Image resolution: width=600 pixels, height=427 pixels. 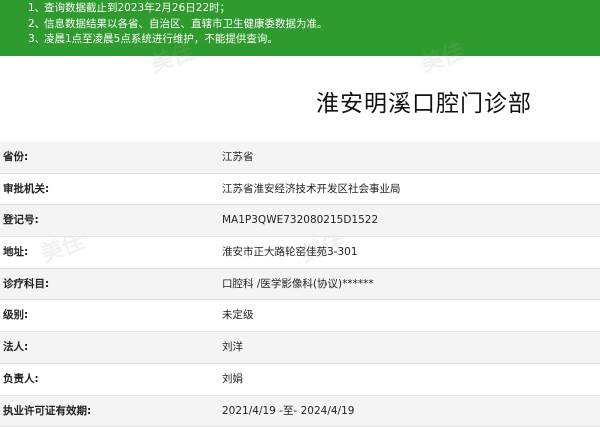 What do you see at coordinates (311, 189) in the screenshot?
I see `row-value: 江苏省淮安经济技术开发区社会事业局` at bounding box center [311, 189].